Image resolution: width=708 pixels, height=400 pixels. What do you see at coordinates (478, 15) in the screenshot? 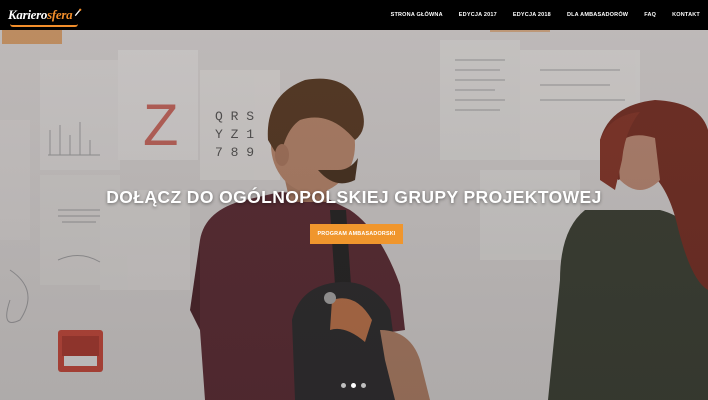
I see `nav-edycja-2017: EDYCJA 2017` at bounding box center [478, 15].